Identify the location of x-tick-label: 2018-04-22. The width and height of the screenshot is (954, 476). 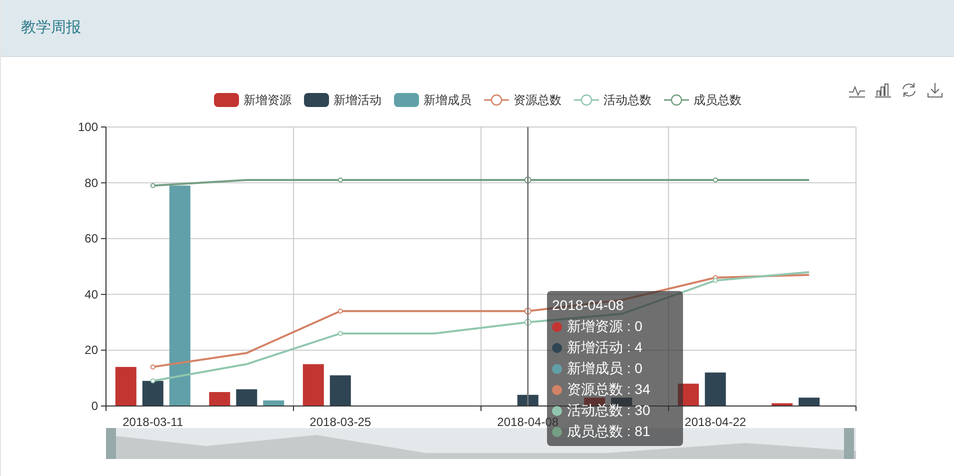
(715, 422).